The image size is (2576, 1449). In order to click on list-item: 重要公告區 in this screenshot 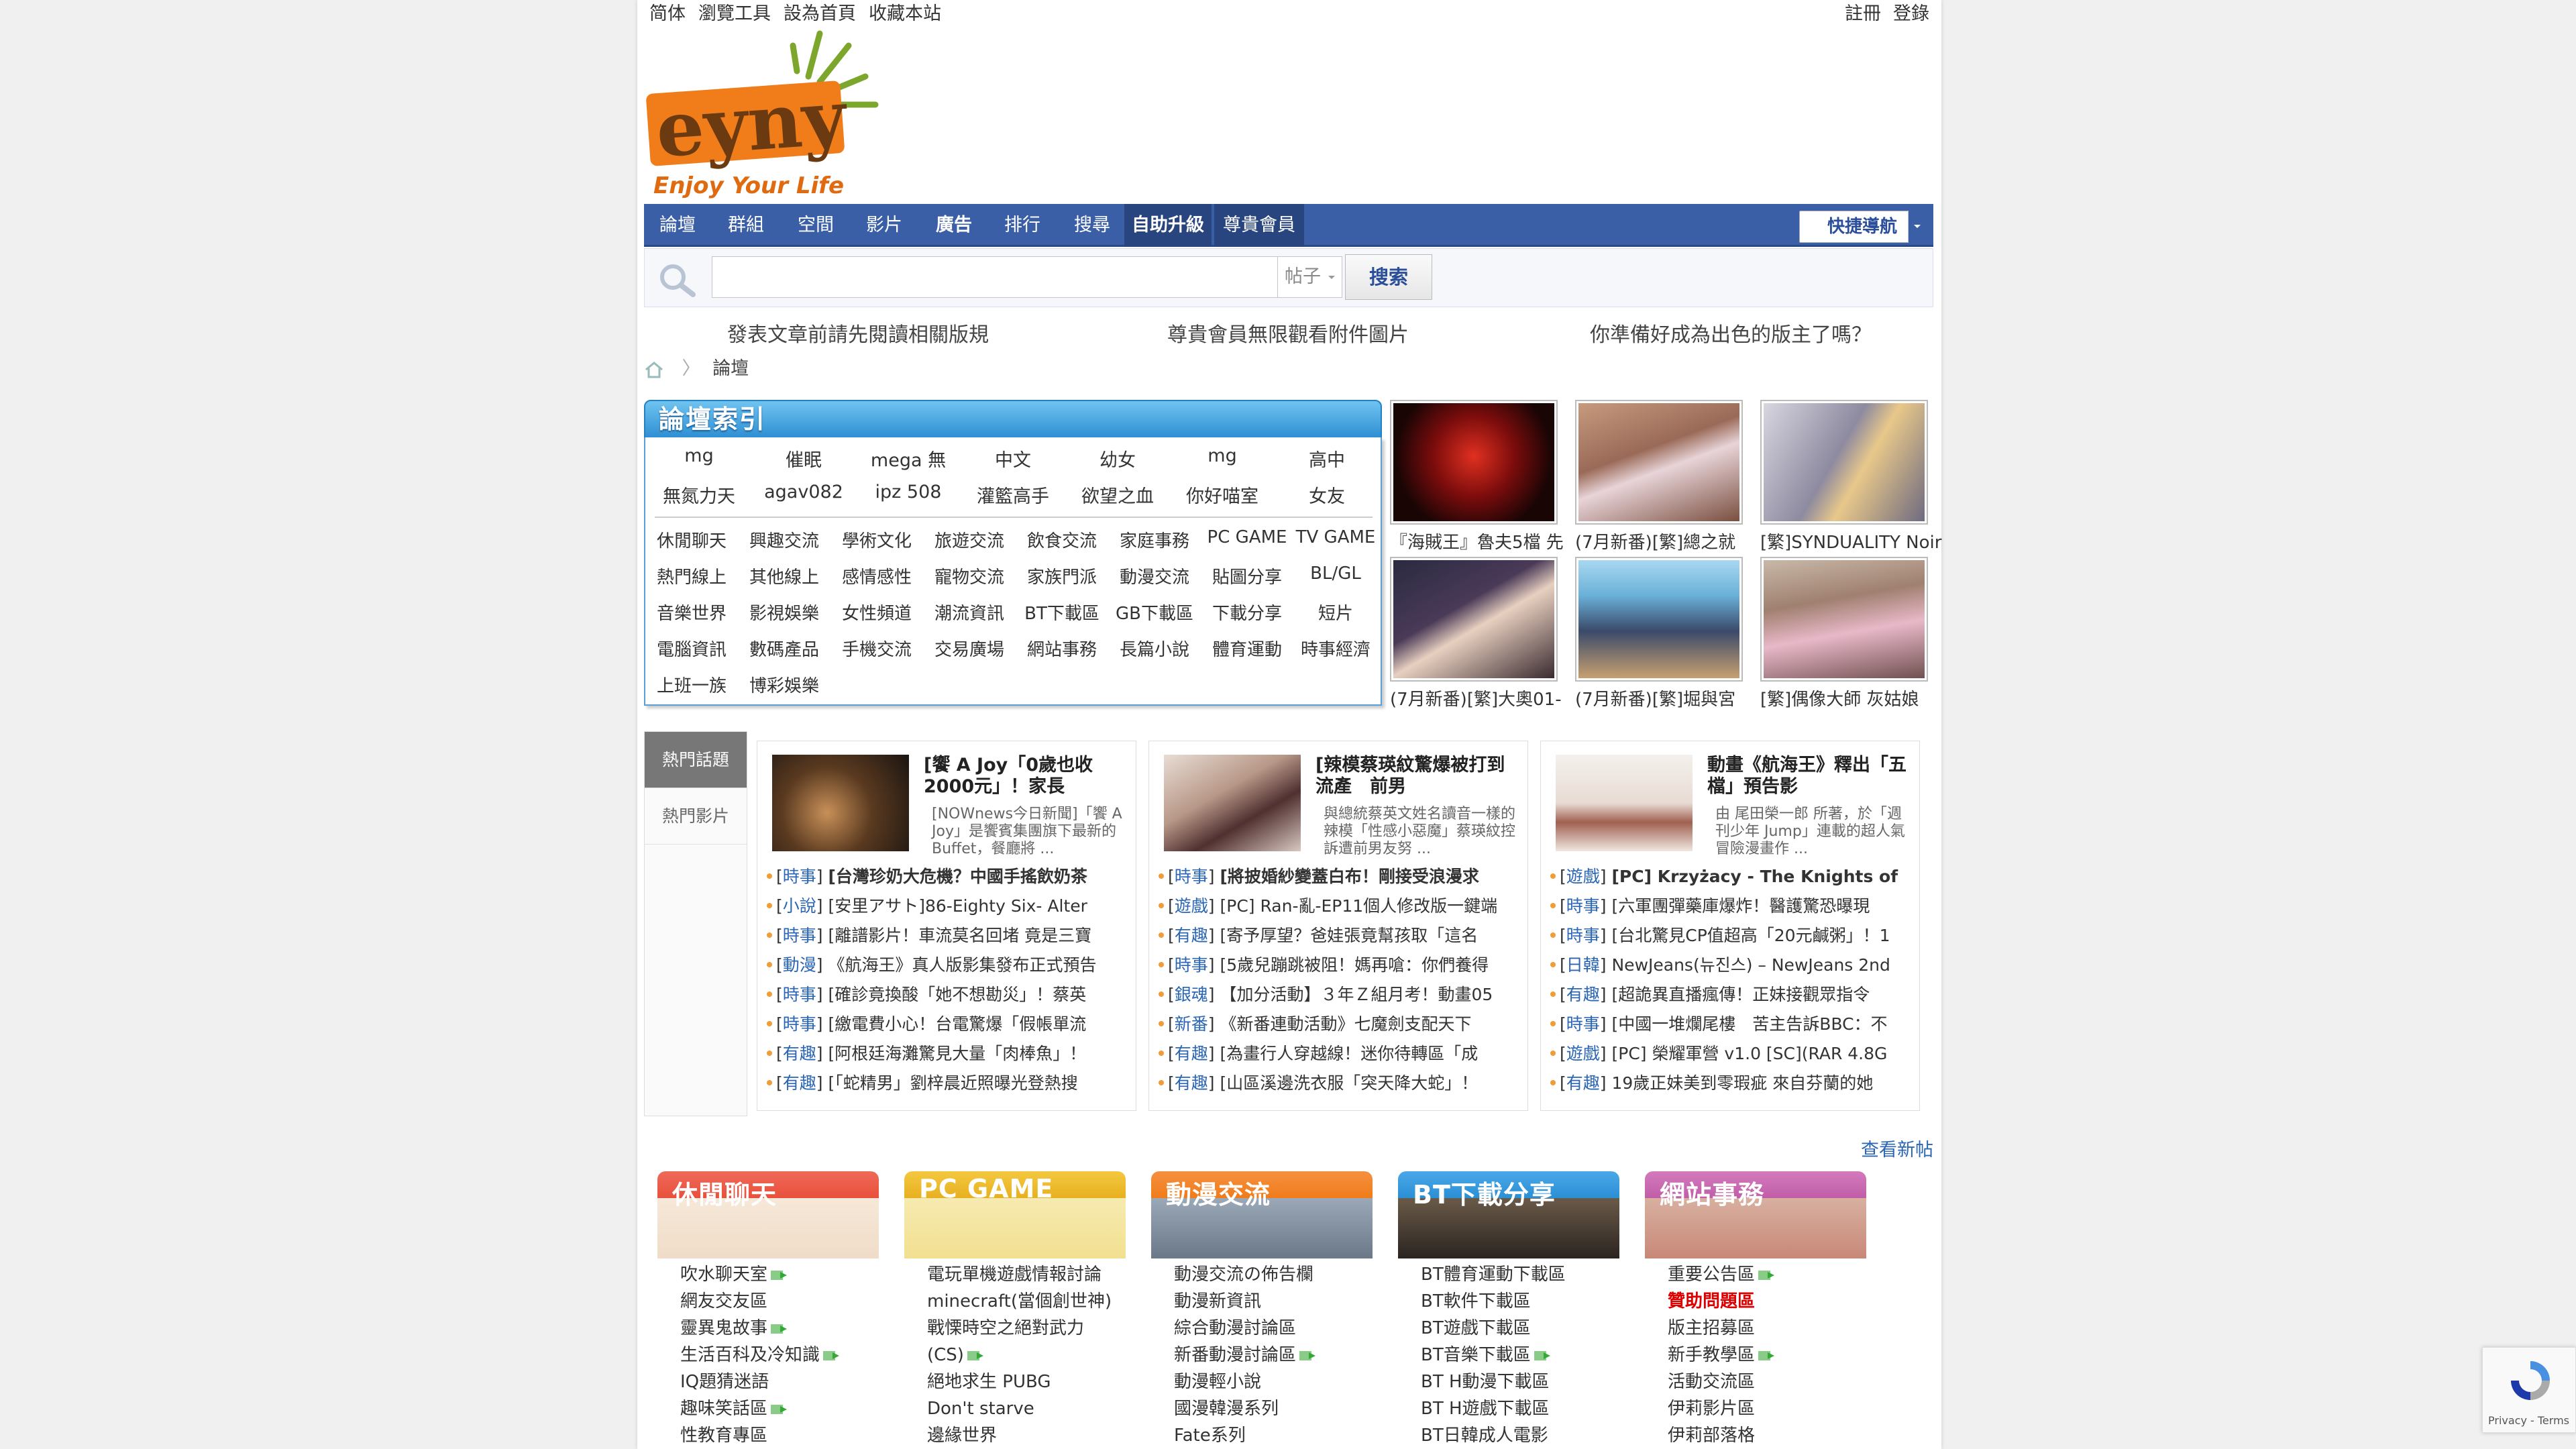, I will do `click(1767, 1274)`.